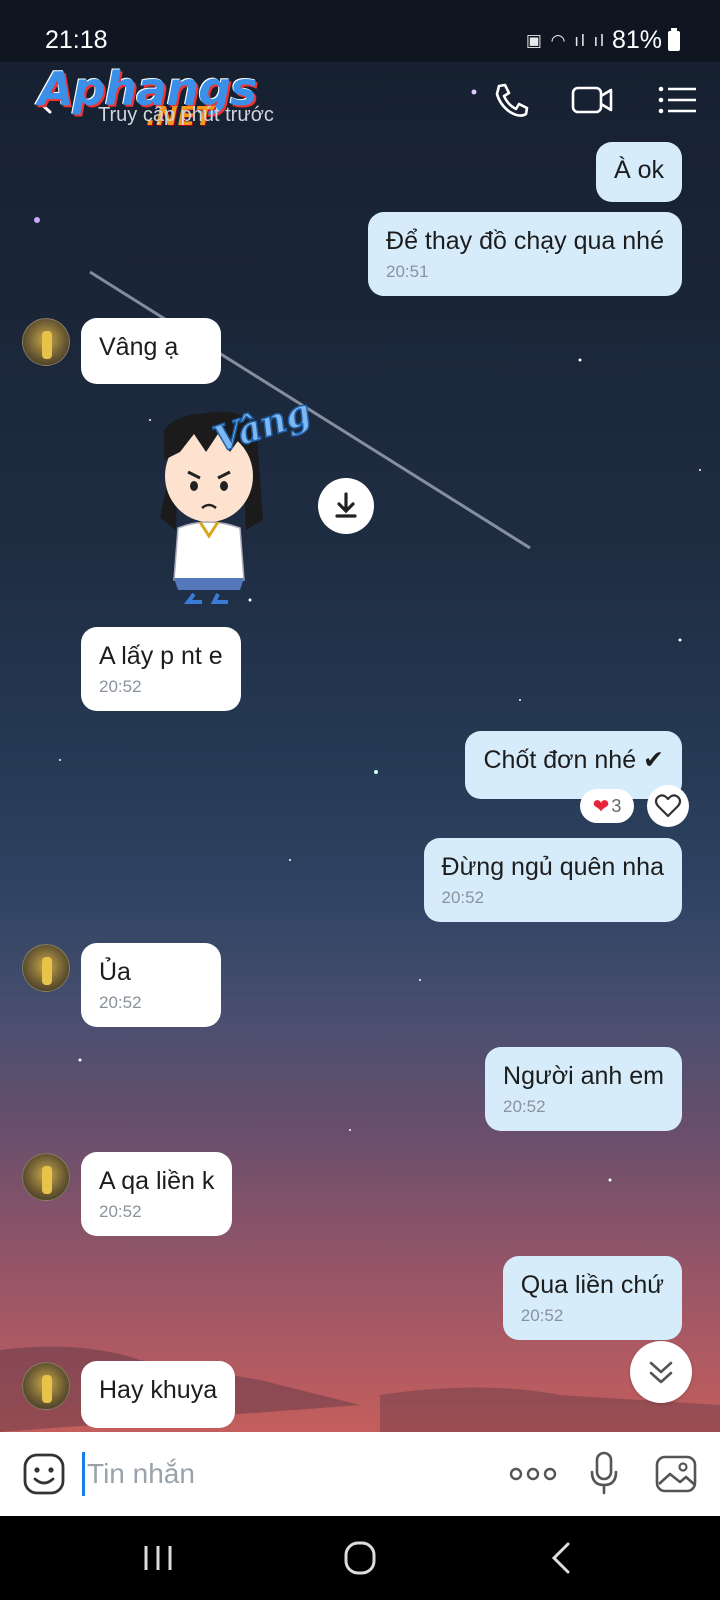 The width and height of the screenshot is (720, 1600). I want to click on sticker-girl: Vâng, so click(218, 502).